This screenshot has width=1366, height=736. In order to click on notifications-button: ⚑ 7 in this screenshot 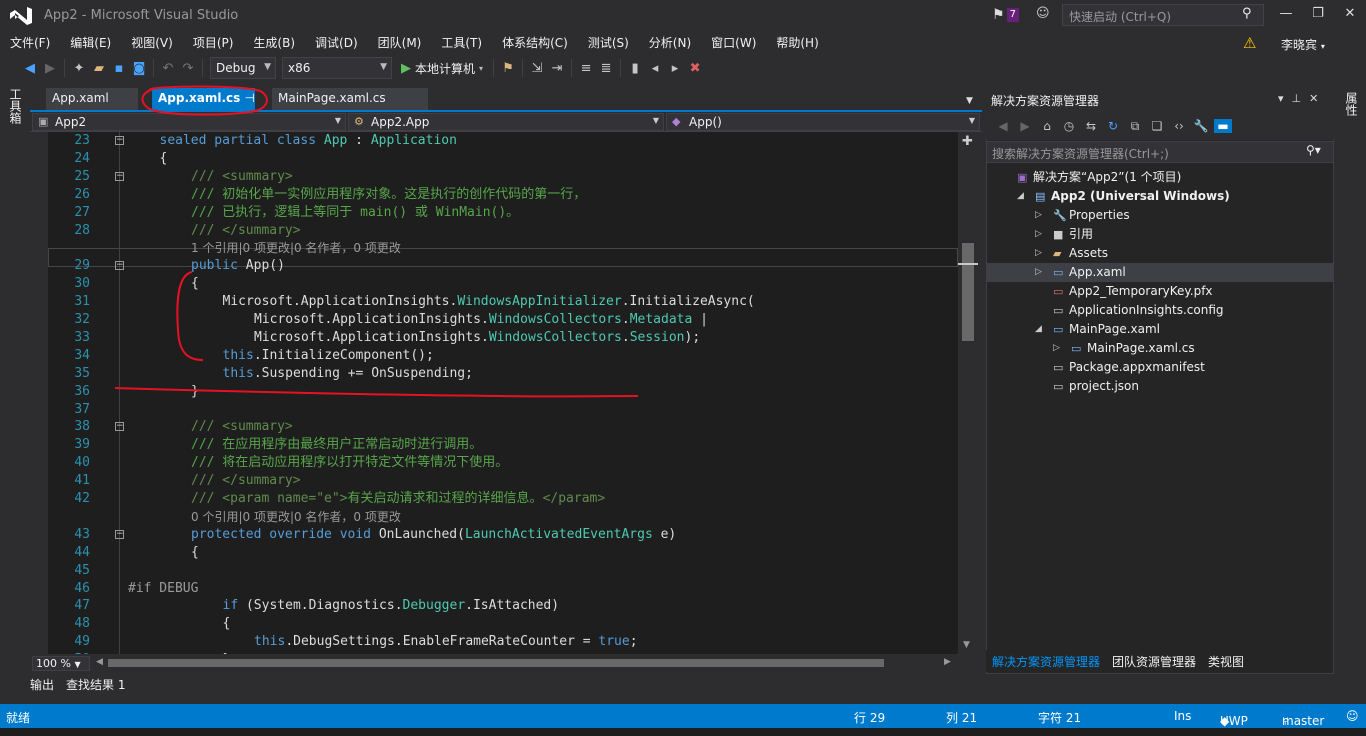, I will do `click(1009, 15)`.